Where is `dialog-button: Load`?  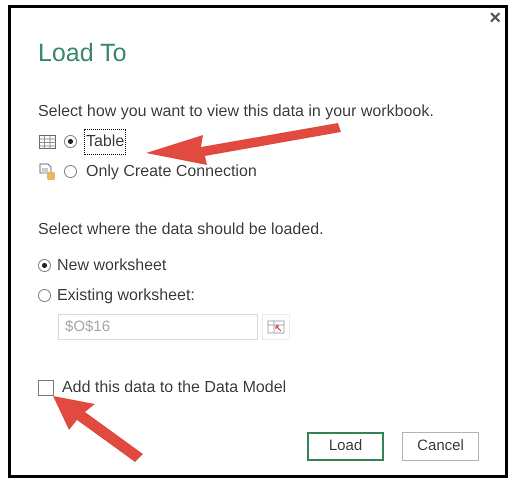 dialog-button: Load is located at coordinates (345, 446).